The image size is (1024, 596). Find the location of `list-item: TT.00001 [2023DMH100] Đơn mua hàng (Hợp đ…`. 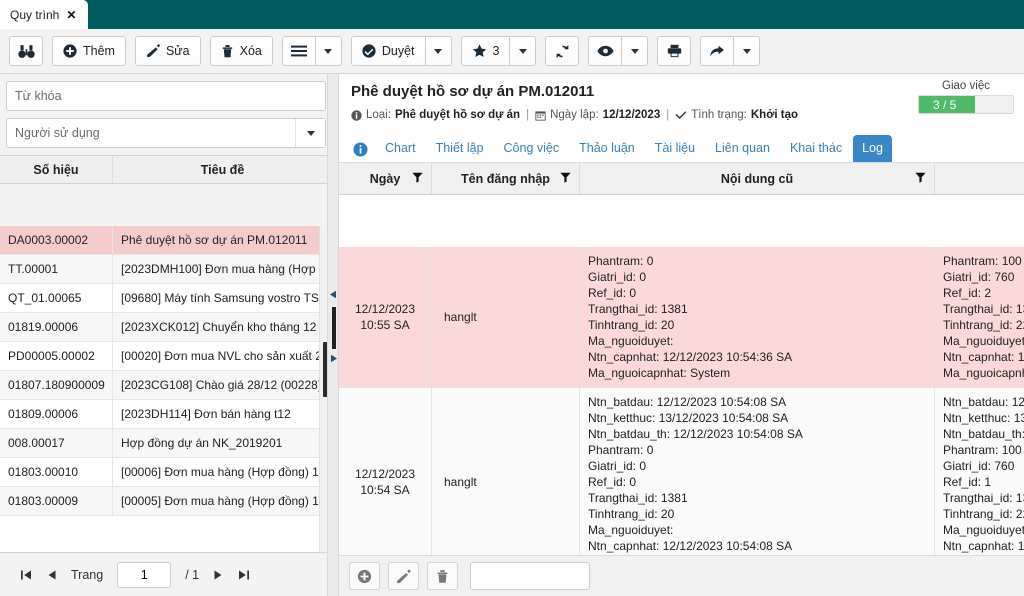

list-item: TT.00001 [2023DMH100] Đơn mua hàng (Hợp đ… is located at coordinates (166, 269).